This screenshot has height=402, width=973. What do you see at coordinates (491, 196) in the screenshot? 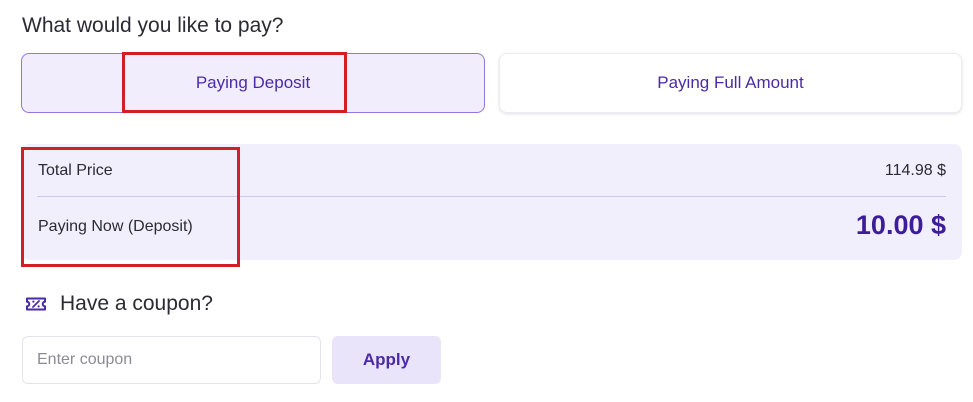
I see `summary-divider` at bounding box center [491, 196].